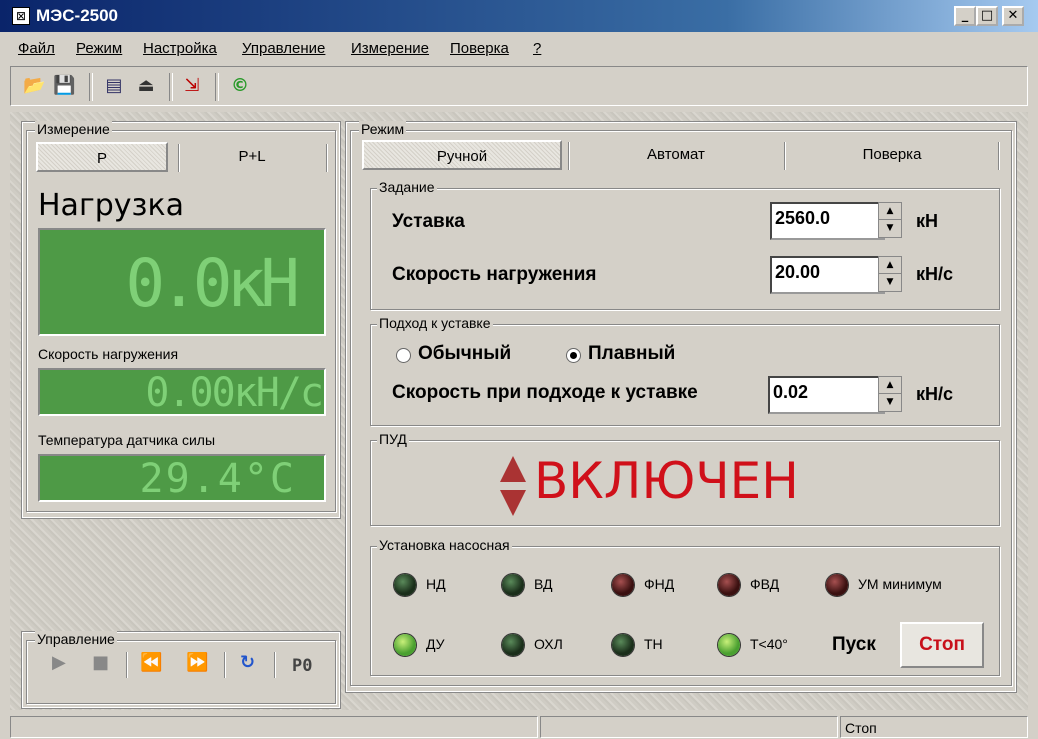 Image resolution: width=1038 pixels, height=739 pixels. What do you see at coordinates (146, 86) in the screenshot?
I see `press-icon: ⏏` at bounding box center [146, 86].